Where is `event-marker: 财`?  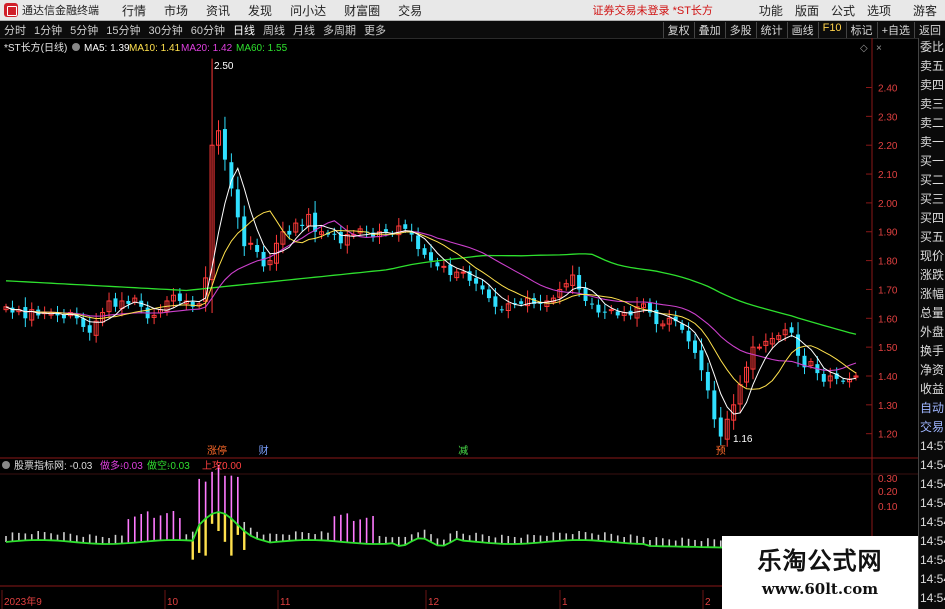 event-marker: 财 is located at coordinates (264, 450).